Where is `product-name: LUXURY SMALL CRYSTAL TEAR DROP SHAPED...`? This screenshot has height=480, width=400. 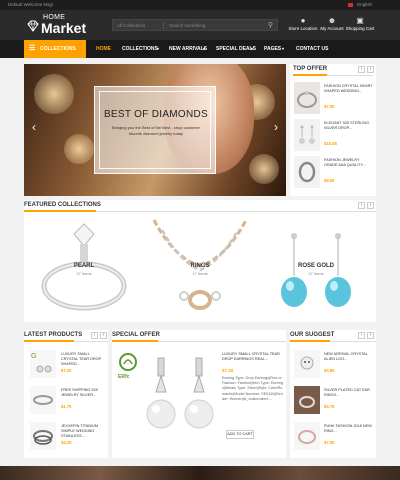
product-name: LUXURY SMALL CRYSTAL TEAR DROP SHAPED... is located at coordinates (84, 359).